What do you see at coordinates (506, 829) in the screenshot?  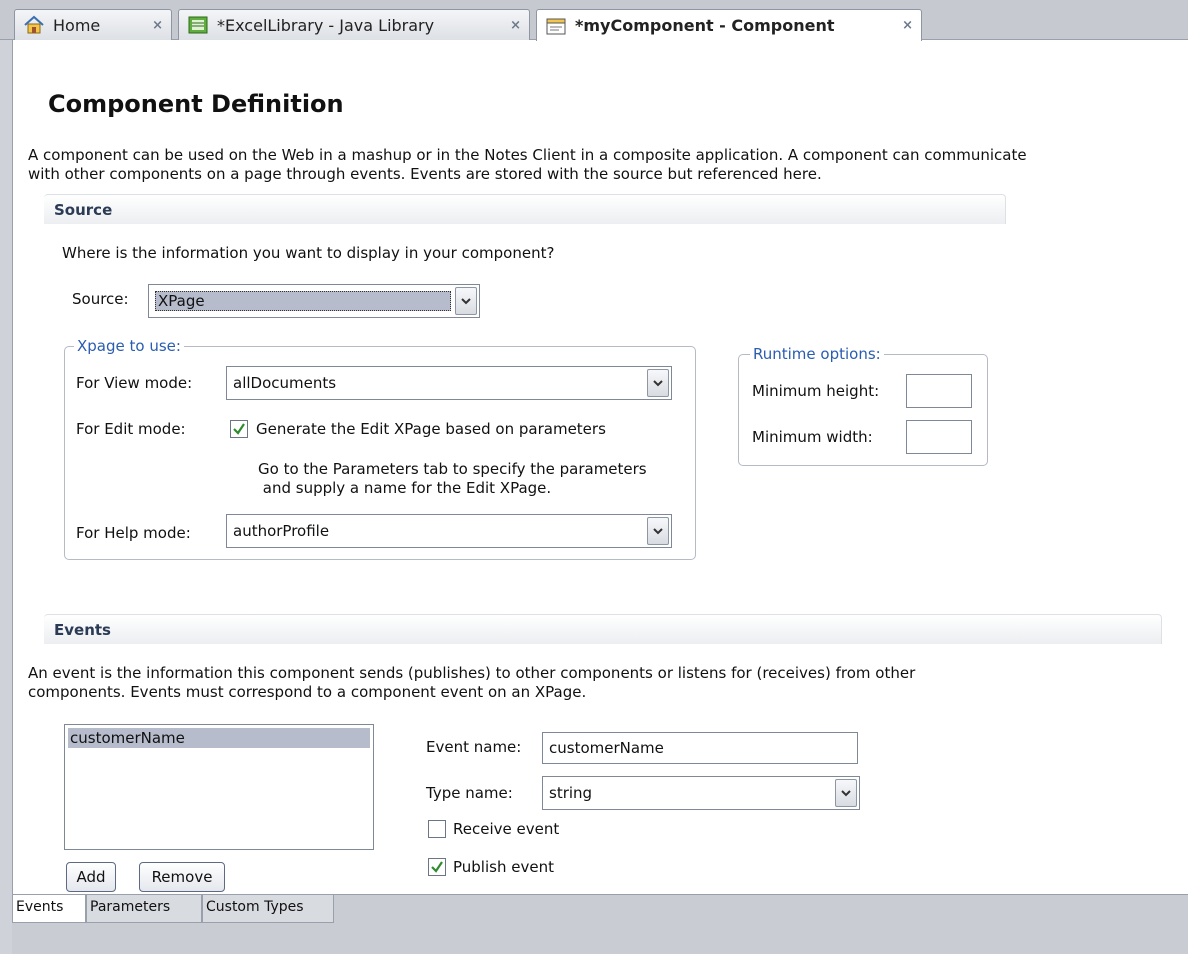 I see `receive-event-label: Receive event` at bounding box center [506, 829].